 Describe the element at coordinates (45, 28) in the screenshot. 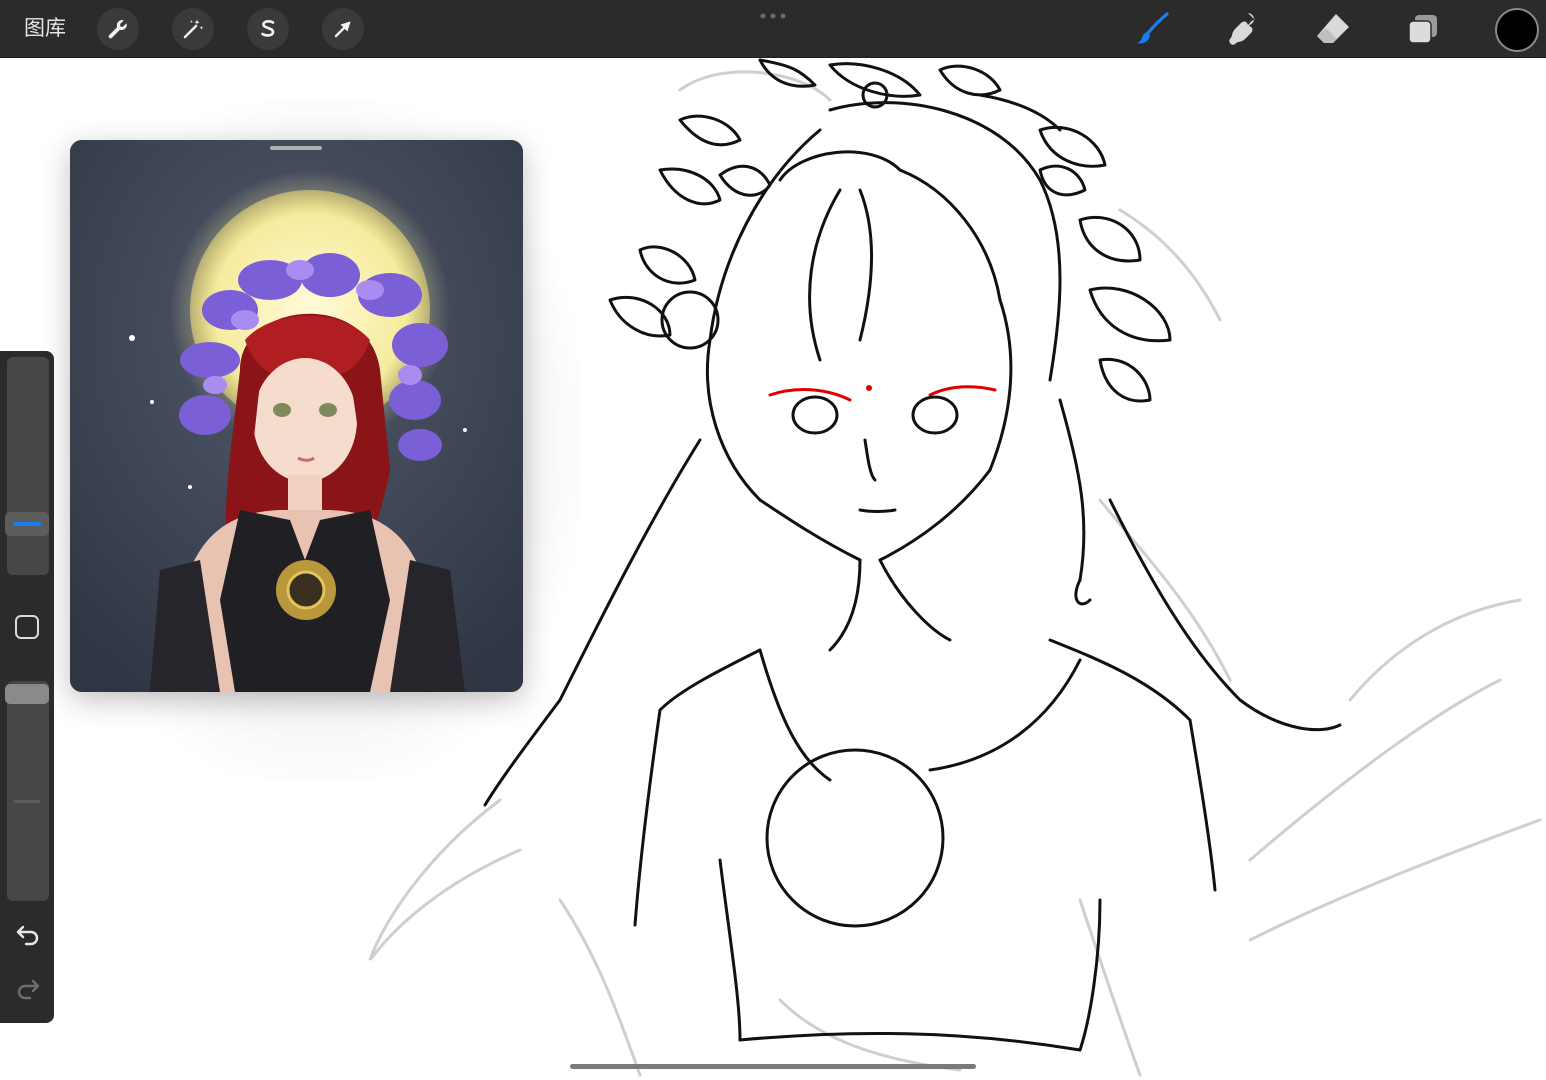

I see `gallery-button: 图库` at that location.